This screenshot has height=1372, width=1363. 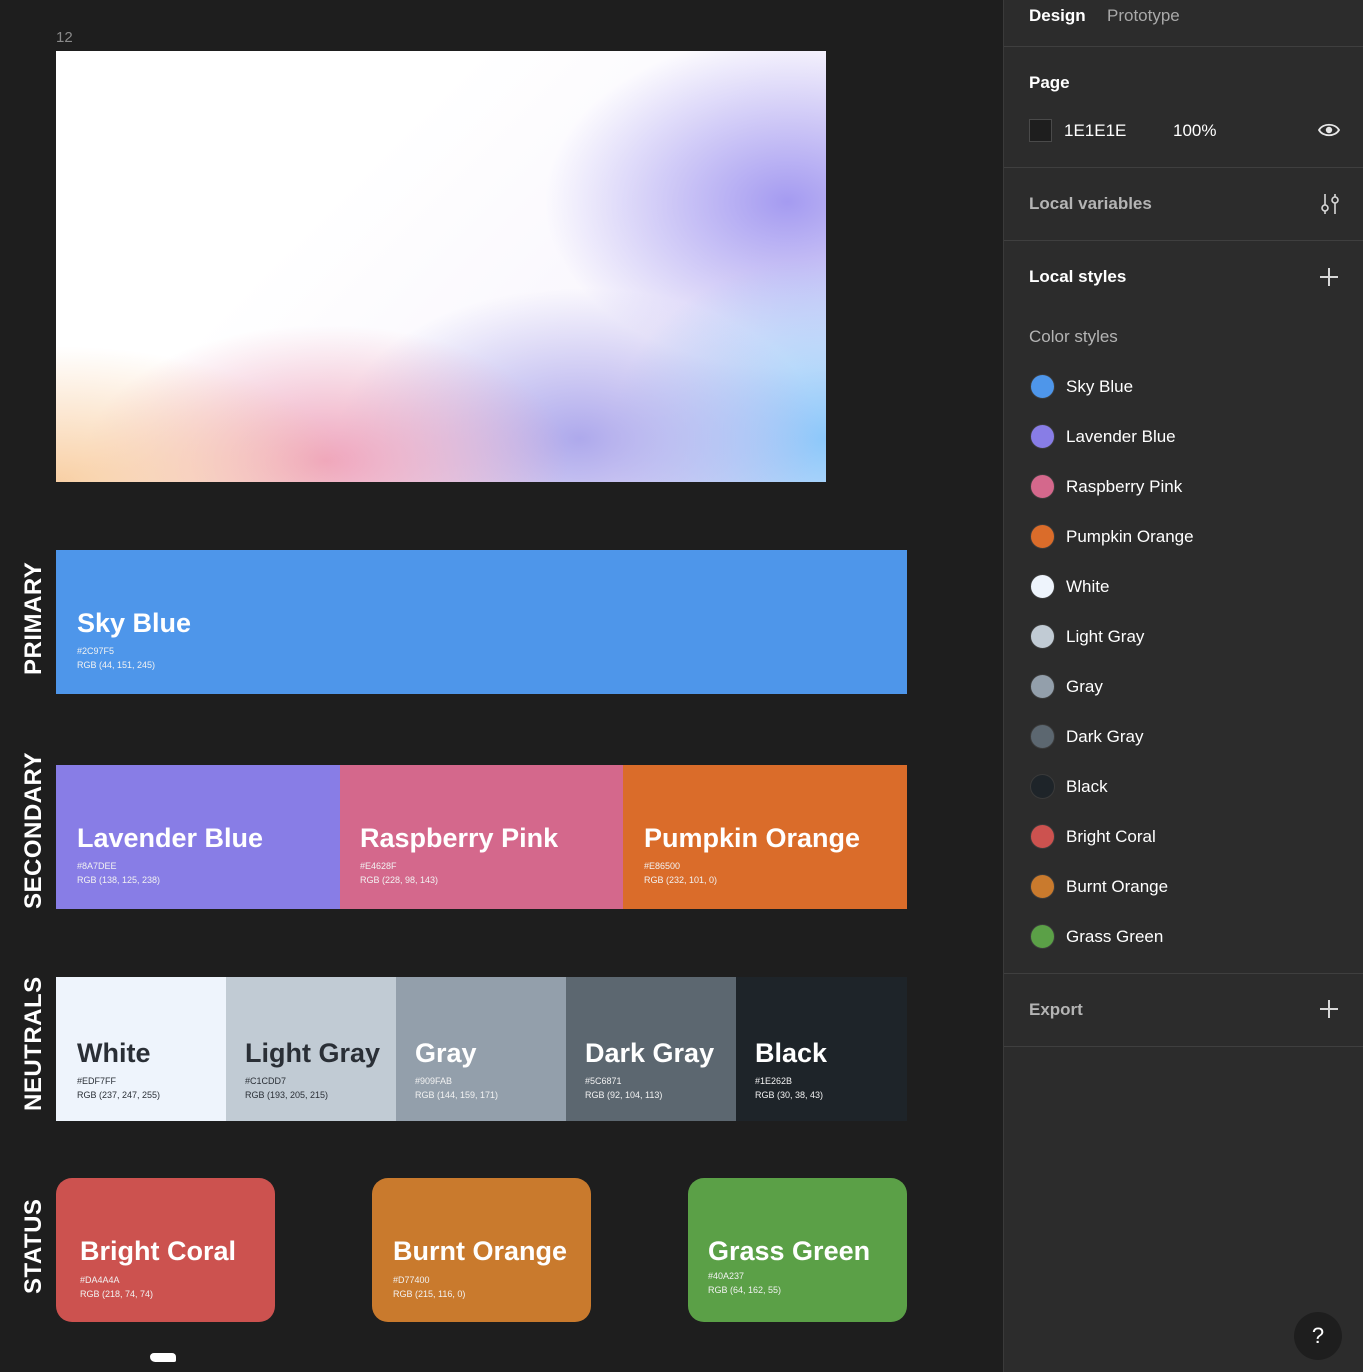 What do you see at coordinates (434, 1081) in the screenshot?
I see `swatch-hex: #909FAB` at bounding box center [434, 1081].